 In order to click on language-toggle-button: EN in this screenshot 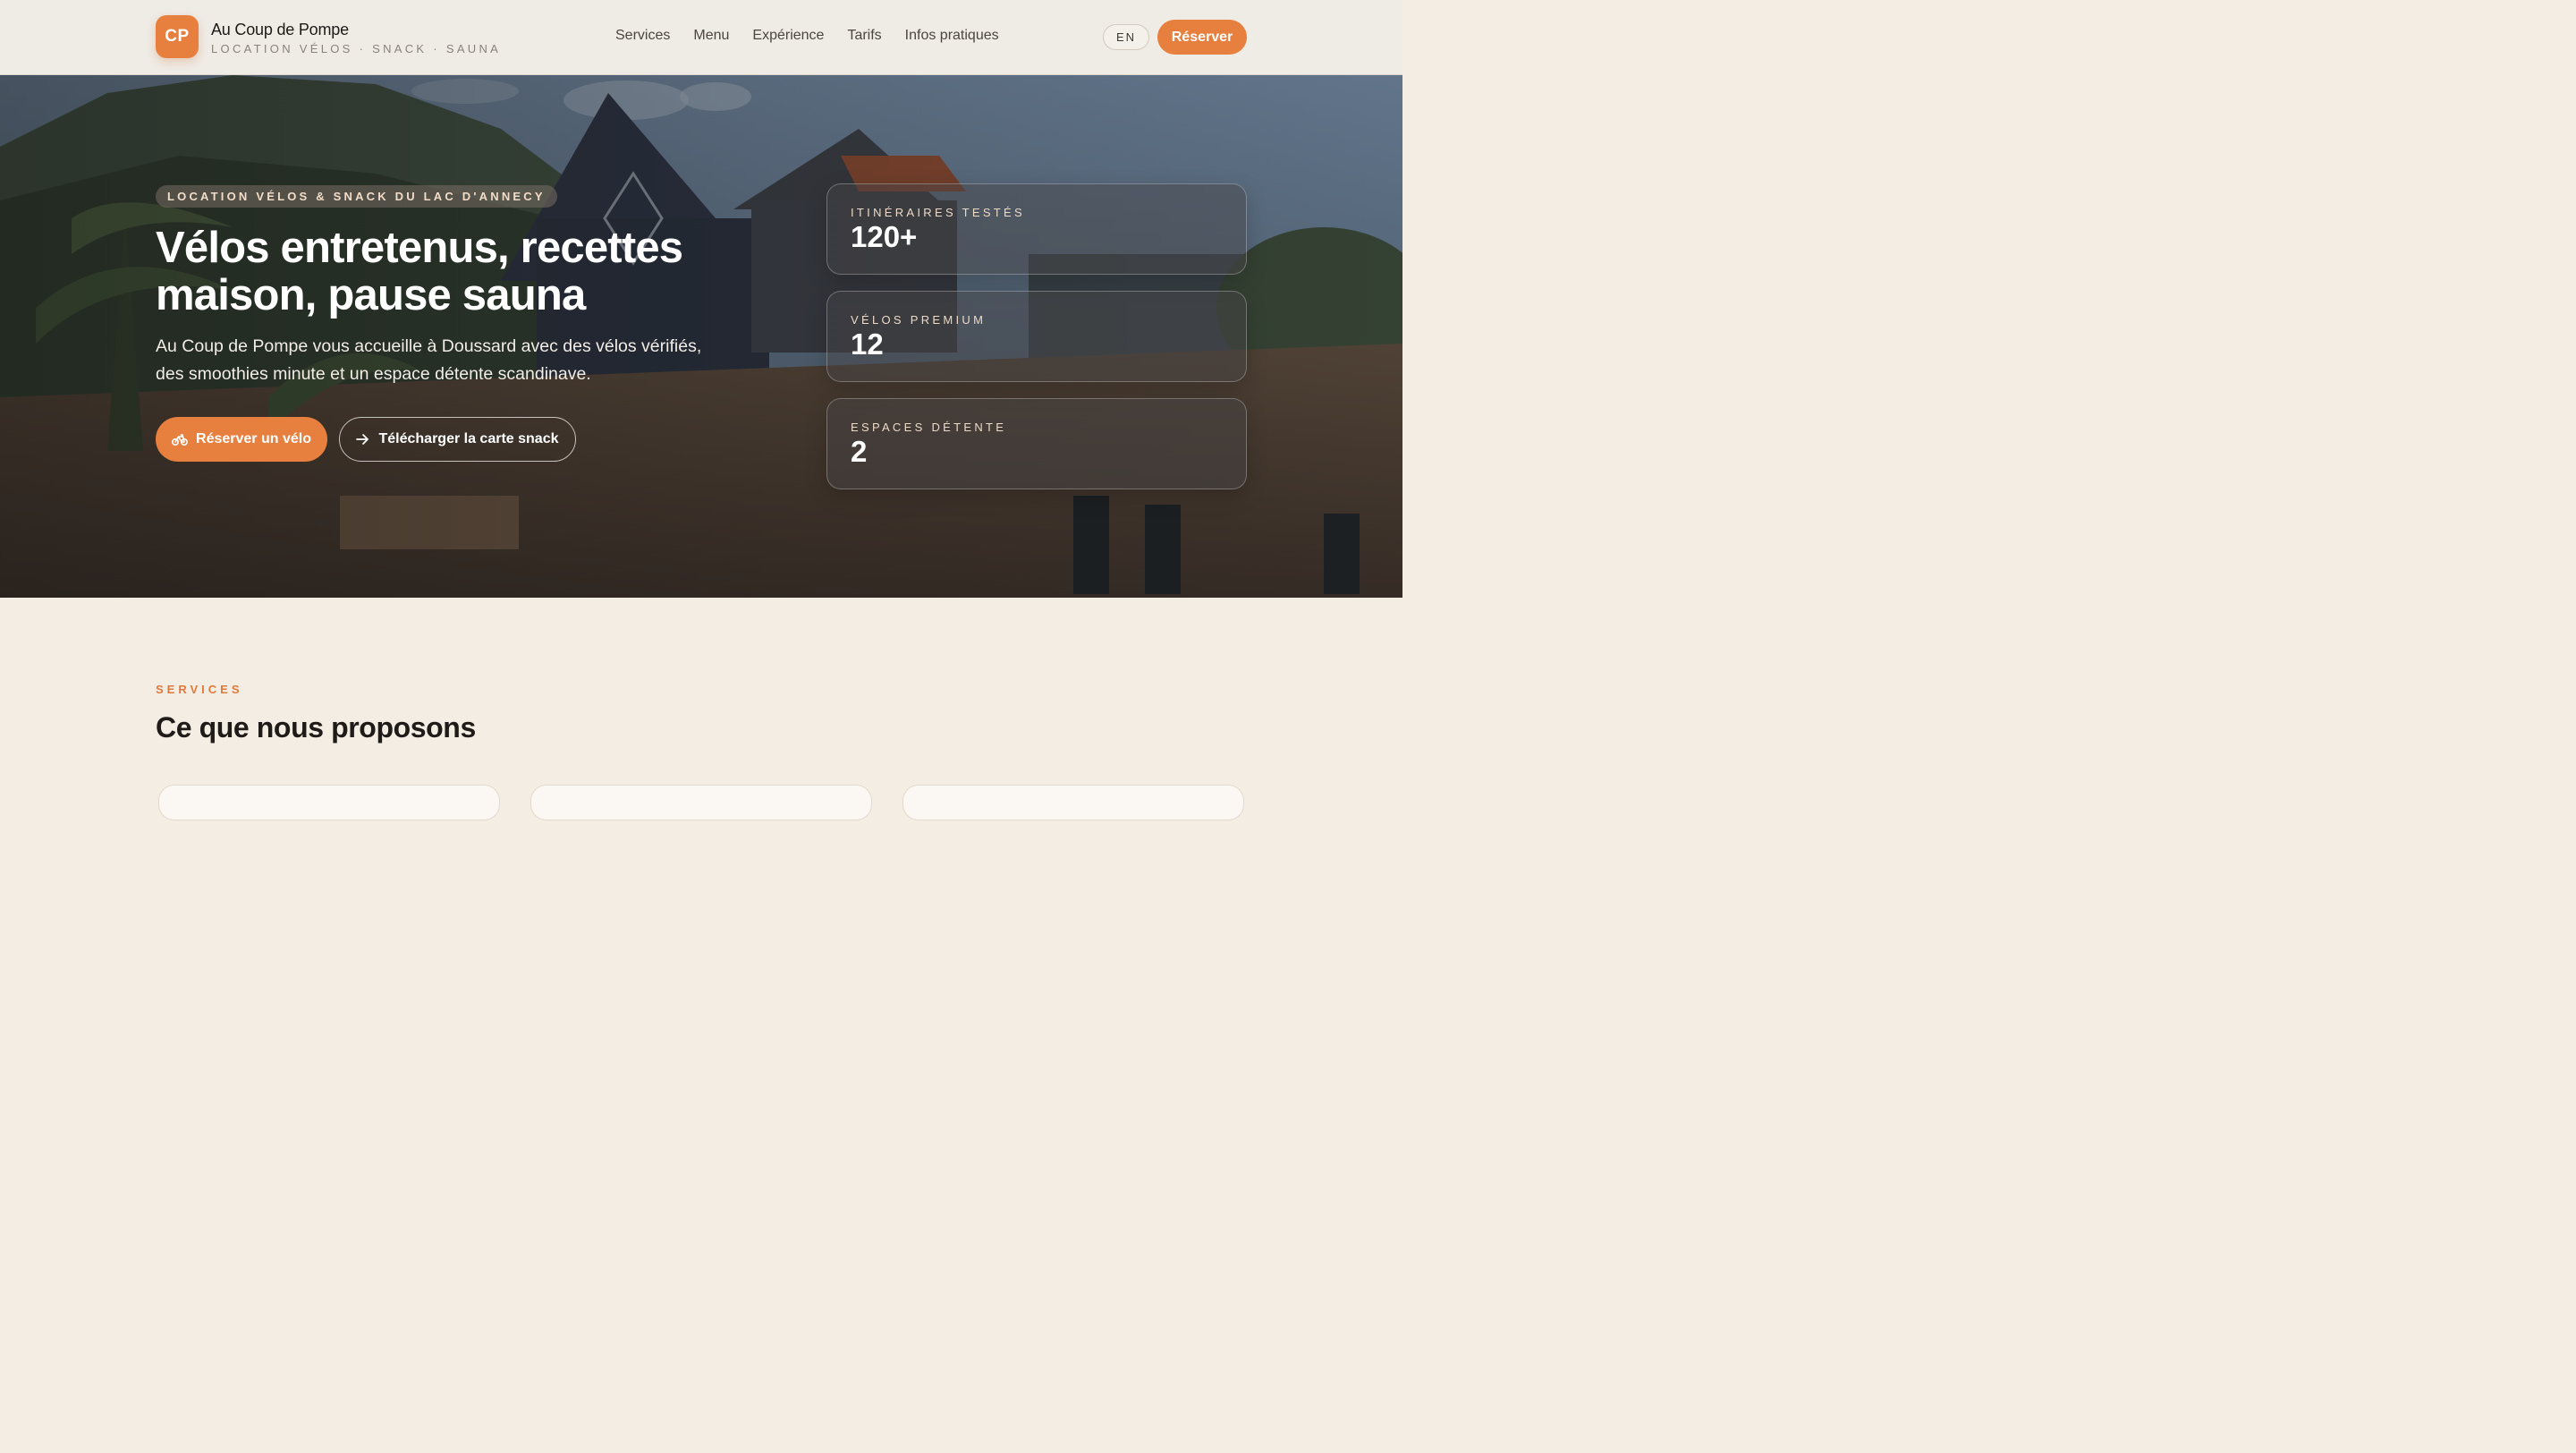, I will do `click(1126, 37)`.